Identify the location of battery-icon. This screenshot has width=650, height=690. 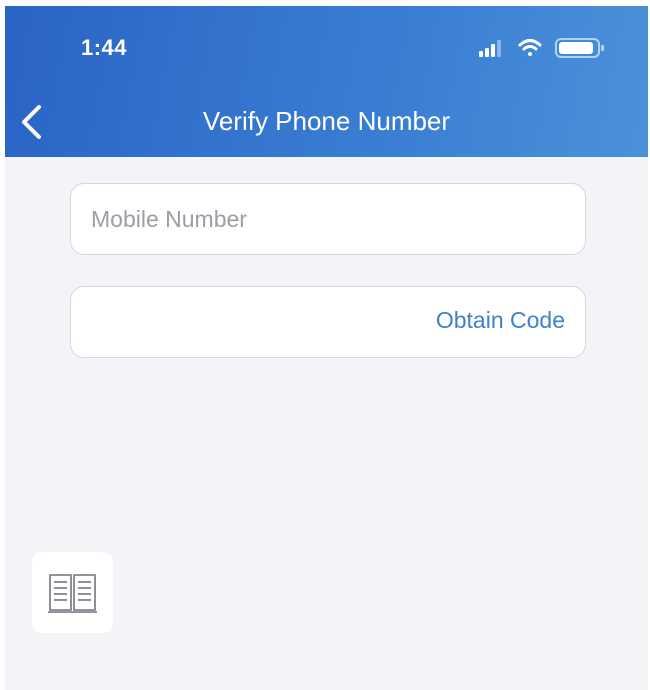
(579, 48).